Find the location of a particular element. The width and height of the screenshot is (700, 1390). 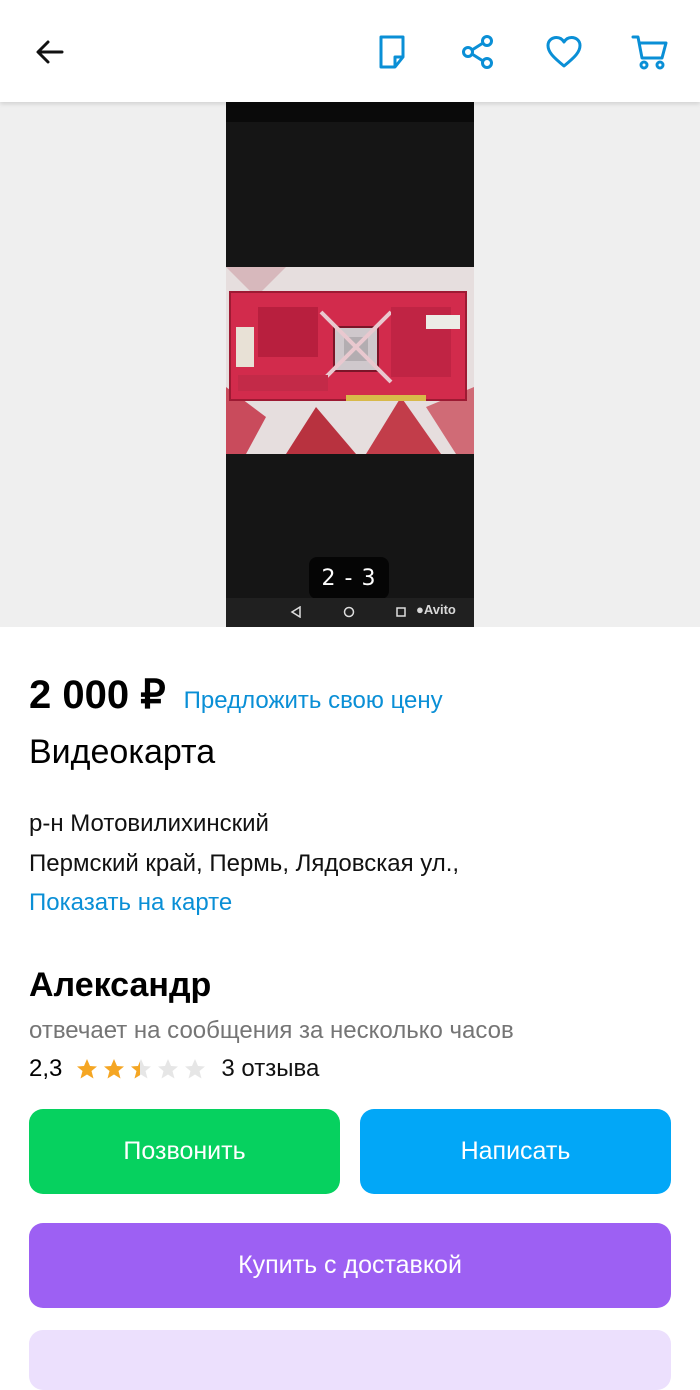

seller-rating: 2,3 3 отзыва is located at coordinates (174, 1069).